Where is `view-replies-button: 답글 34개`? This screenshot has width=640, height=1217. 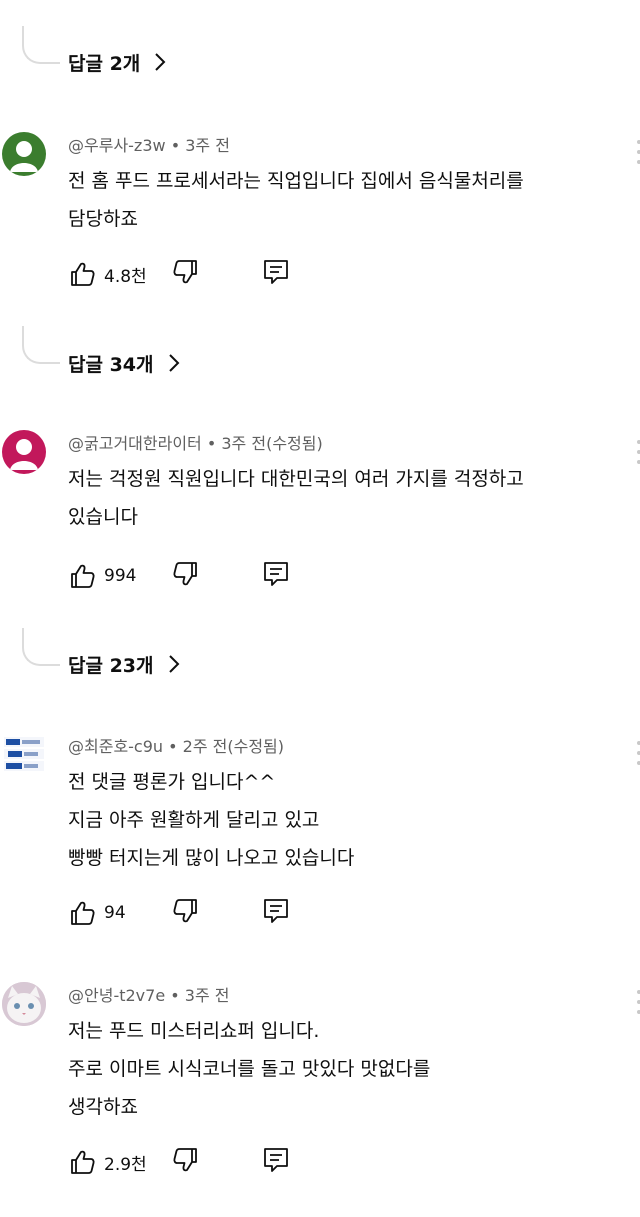
view-replies-button: 답글 34개 is located at coordinates (124, 363).